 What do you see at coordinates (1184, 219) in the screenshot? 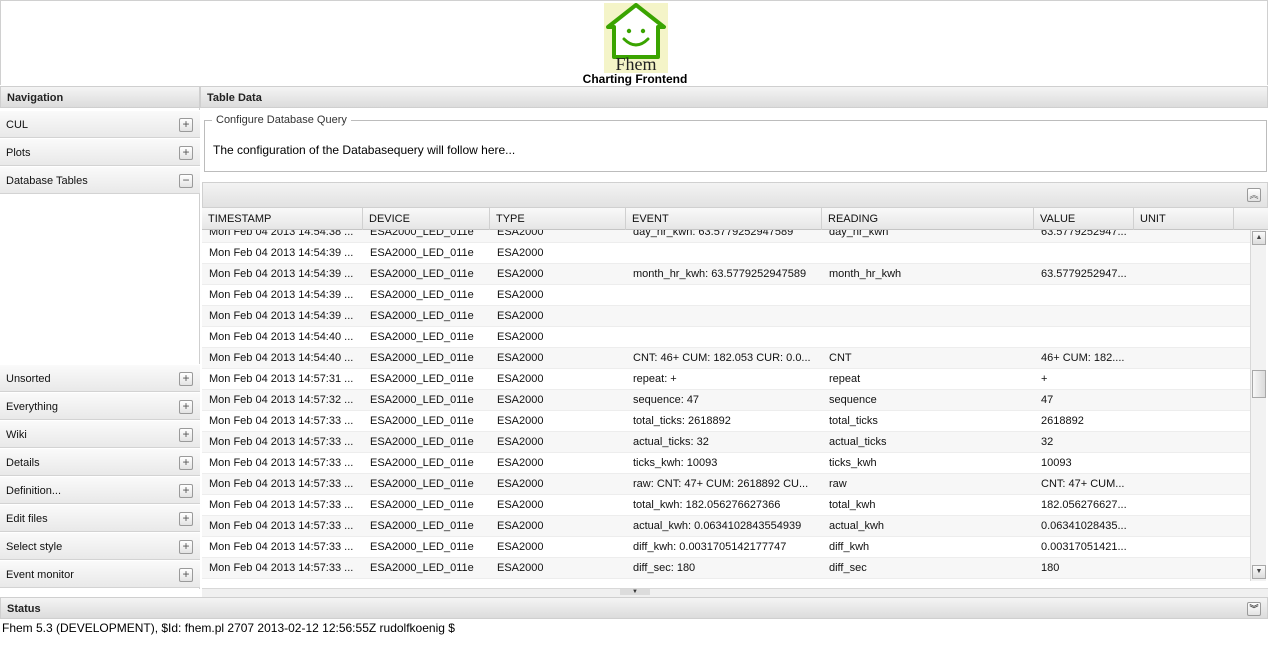
I see `col-unit: UNIT` at bounding box center [1184, 219].